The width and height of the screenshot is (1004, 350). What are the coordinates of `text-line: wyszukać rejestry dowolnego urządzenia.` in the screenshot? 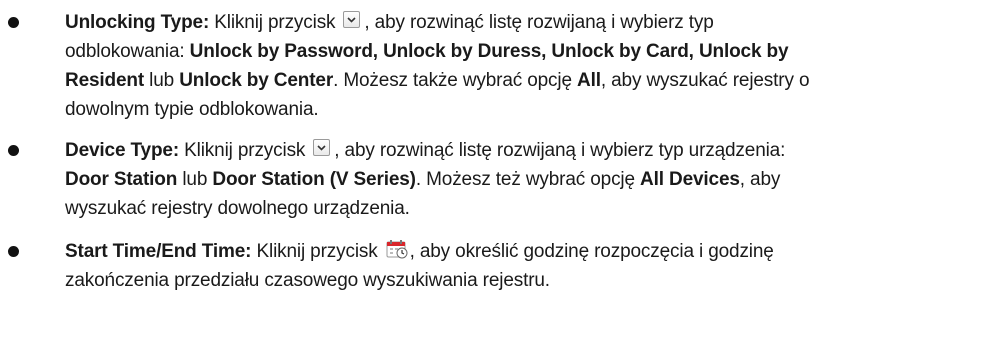 It's located at (237, 208).